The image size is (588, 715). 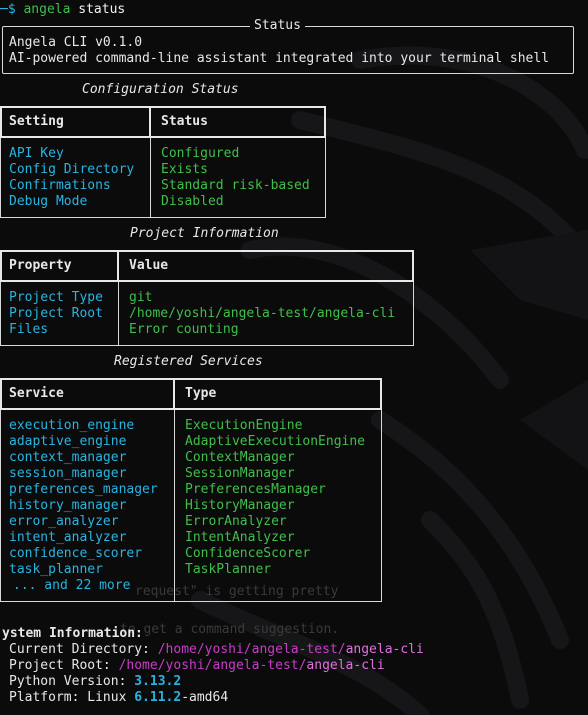 What do you see at coordinates (345, 665) in the screenshot?
I see `project-root-leaf: angela-cli` at bounding box center [345, 665].